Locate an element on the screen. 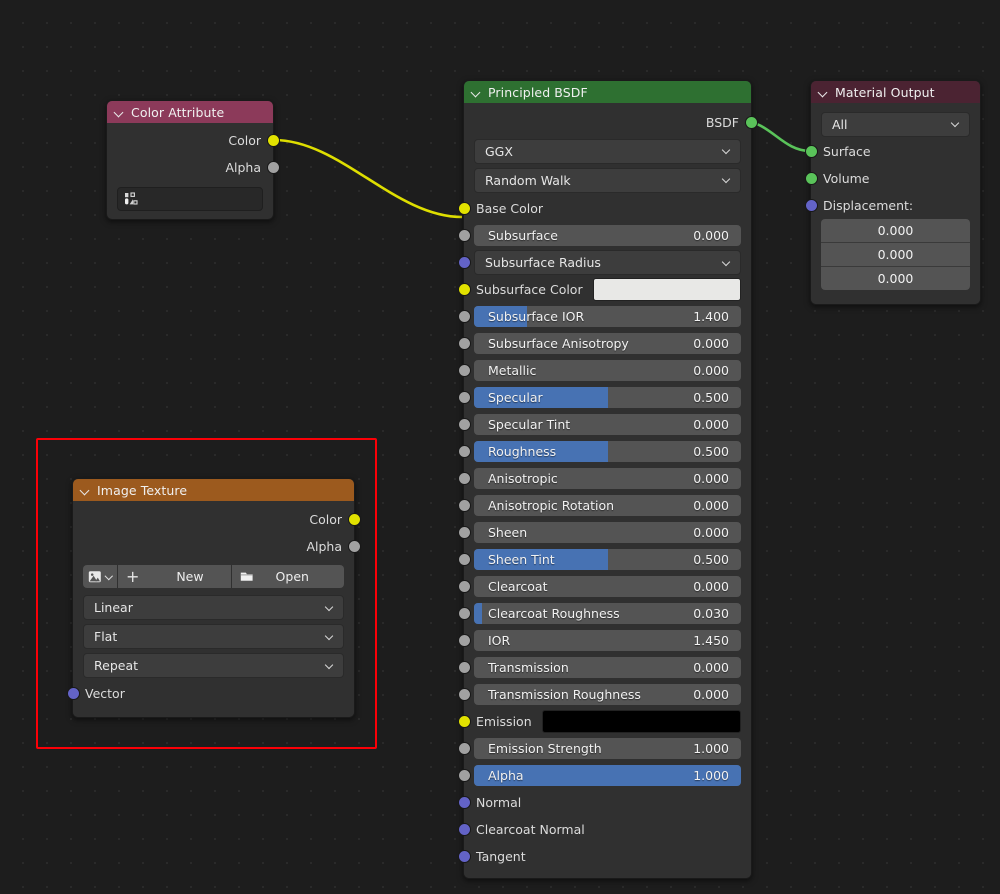 The height and width of the screenshot is (894, 1000). socket-anisotropic-rotation is located at coordinates (464, 505).